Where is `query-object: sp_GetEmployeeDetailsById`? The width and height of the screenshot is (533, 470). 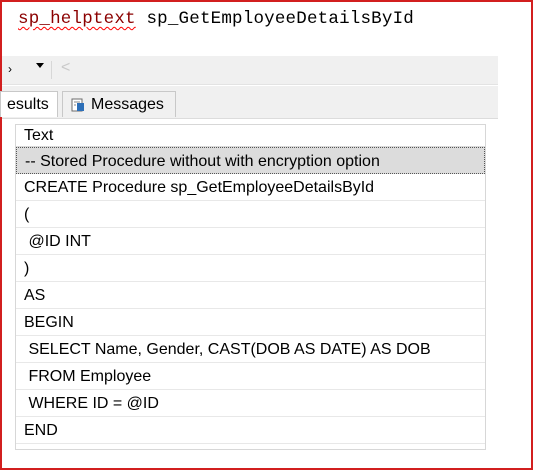
query-object: sp_GetEmployeeDetailsById is located at coordinates (280, 19).